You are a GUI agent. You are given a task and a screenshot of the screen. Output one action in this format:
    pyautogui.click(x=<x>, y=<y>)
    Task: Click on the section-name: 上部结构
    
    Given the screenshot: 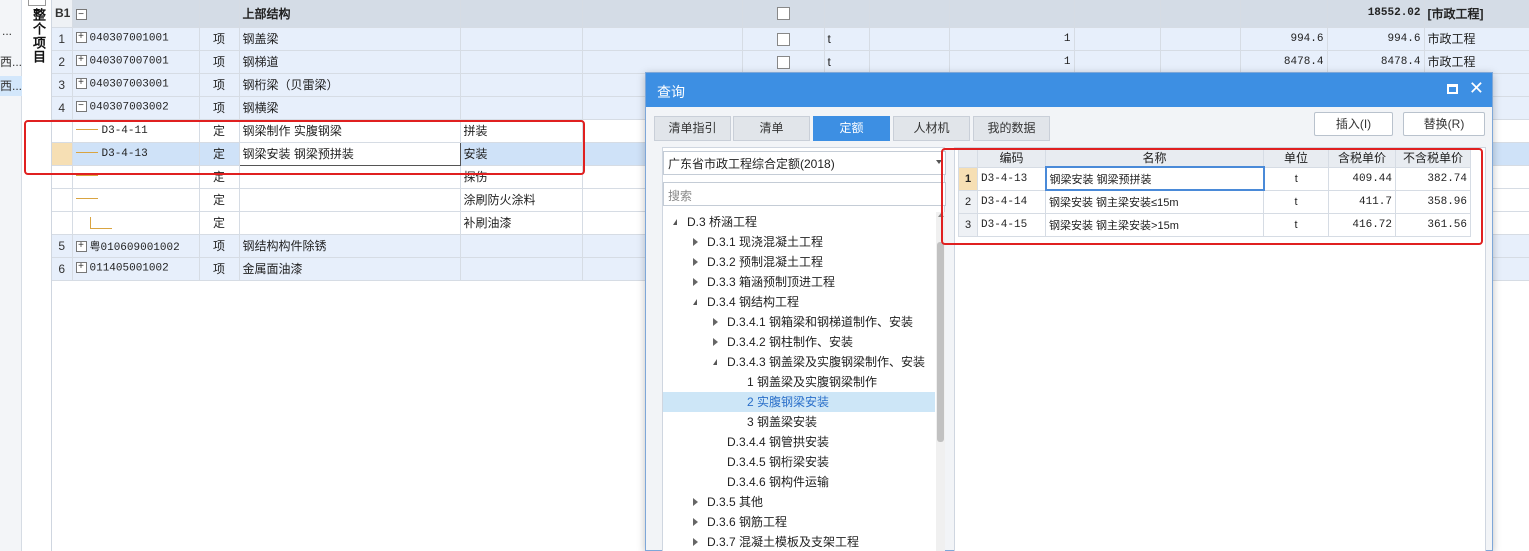 What is the action you would take?
    pyautogui.click(x=350, y=14)
    